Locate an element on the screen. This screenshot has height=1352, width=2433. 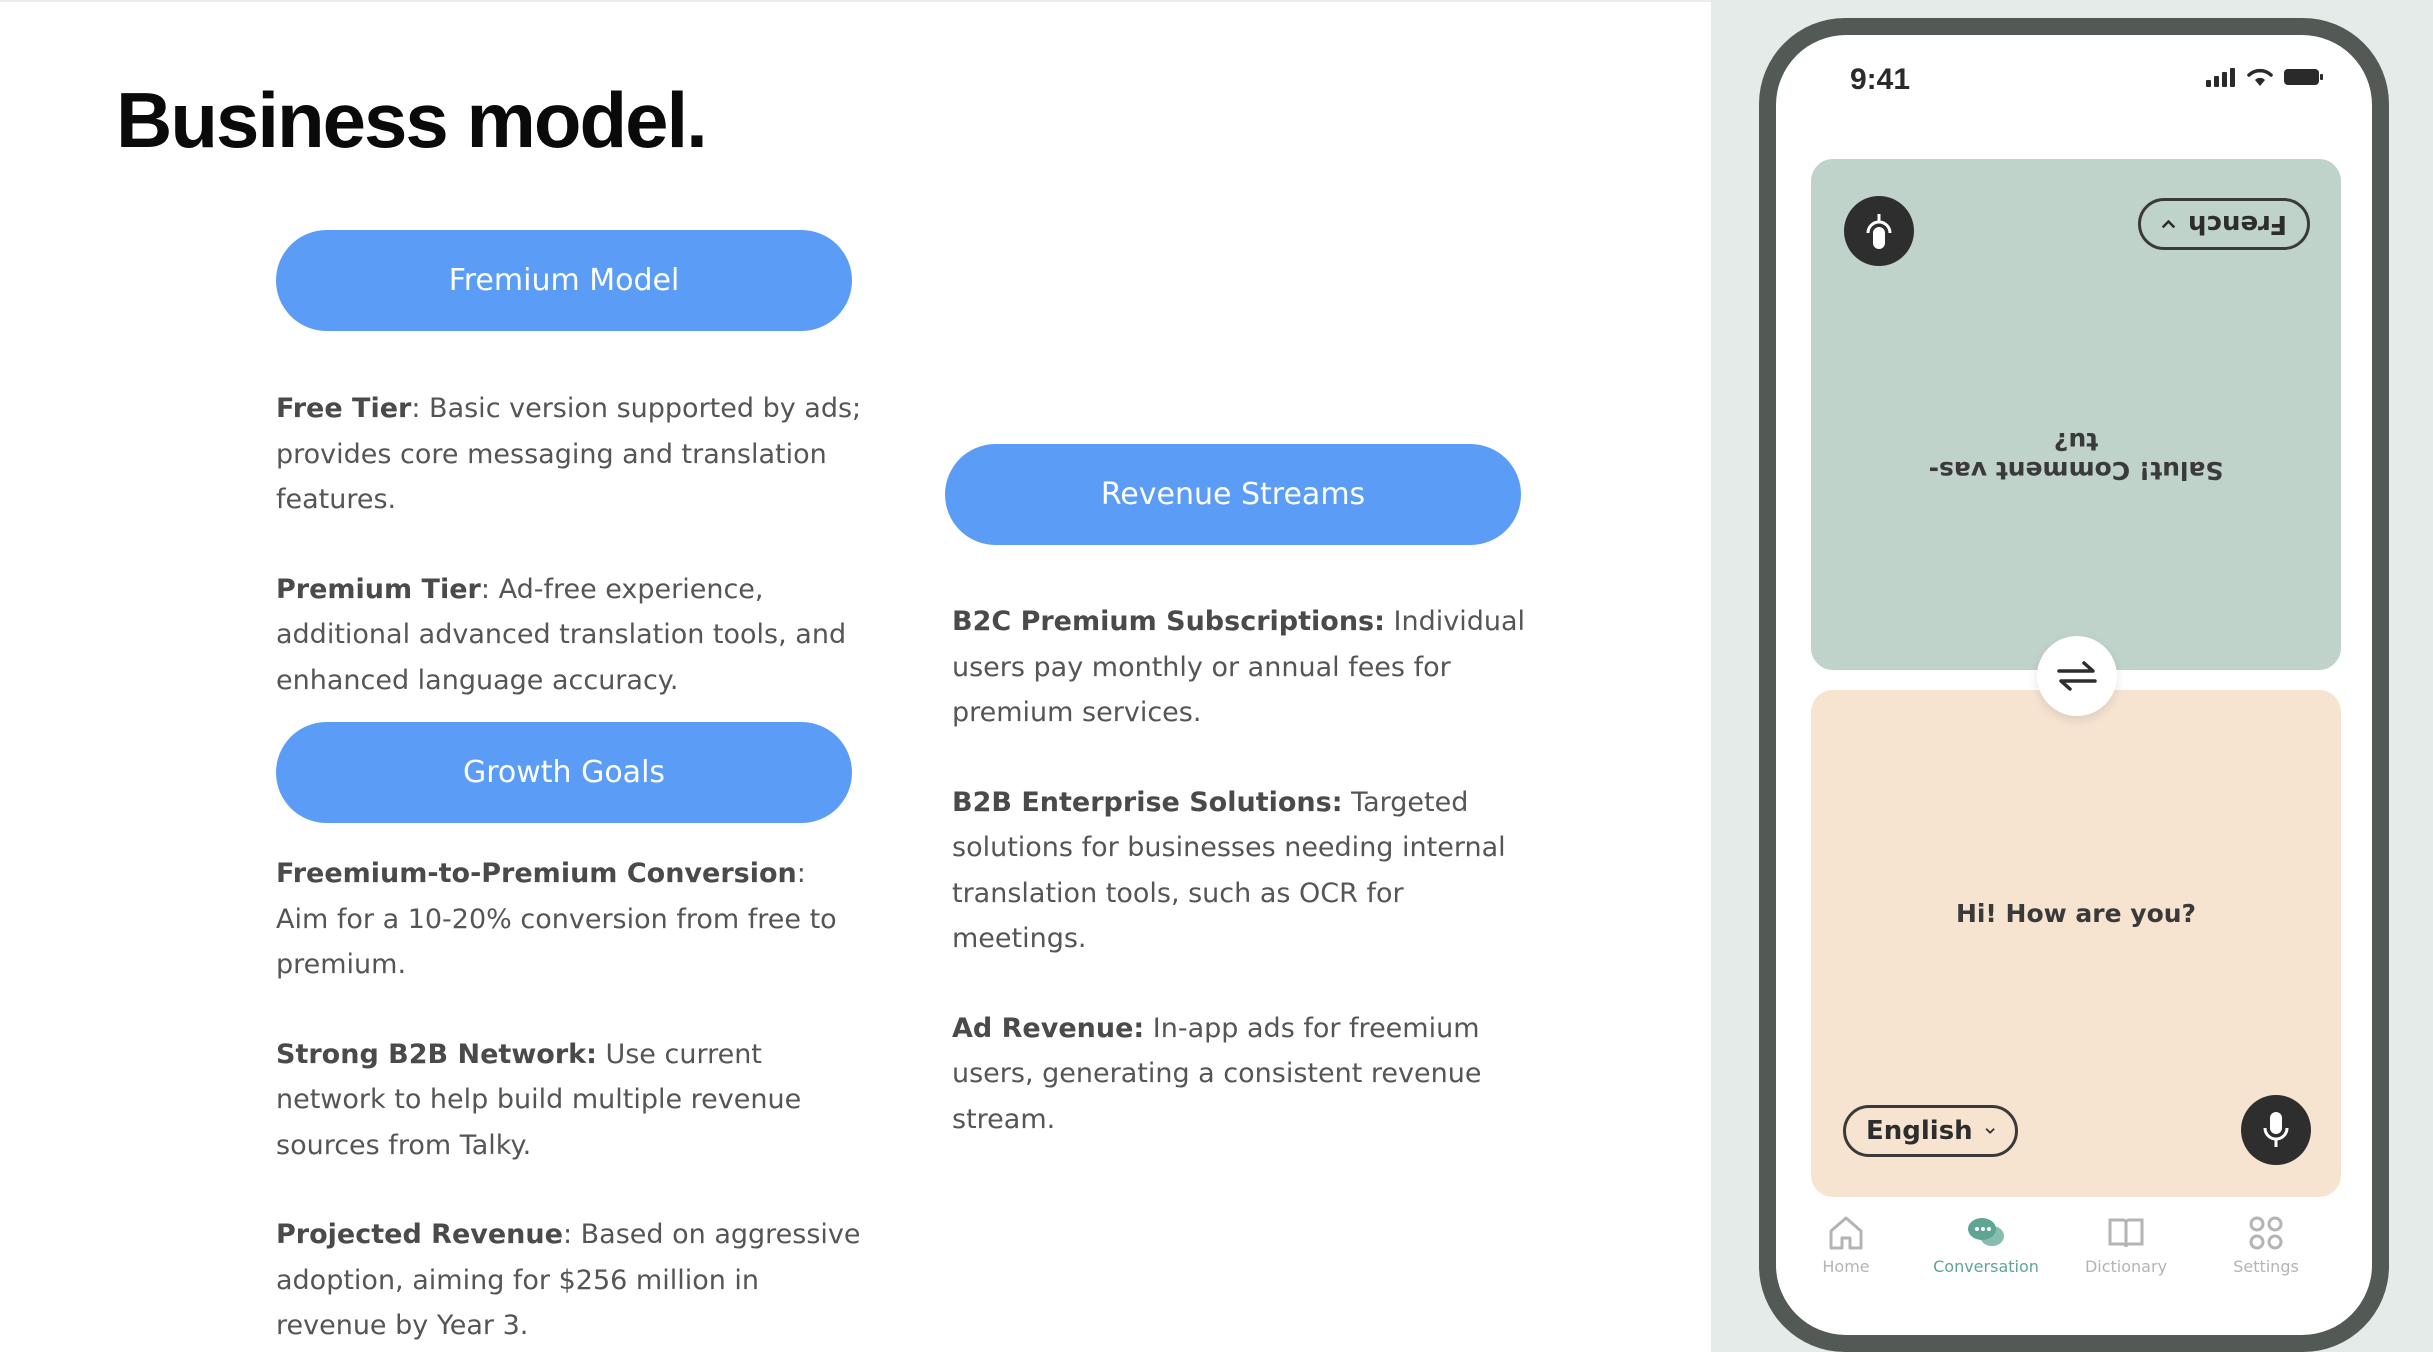
grid-icon is located at coordinates (2266, 1233).